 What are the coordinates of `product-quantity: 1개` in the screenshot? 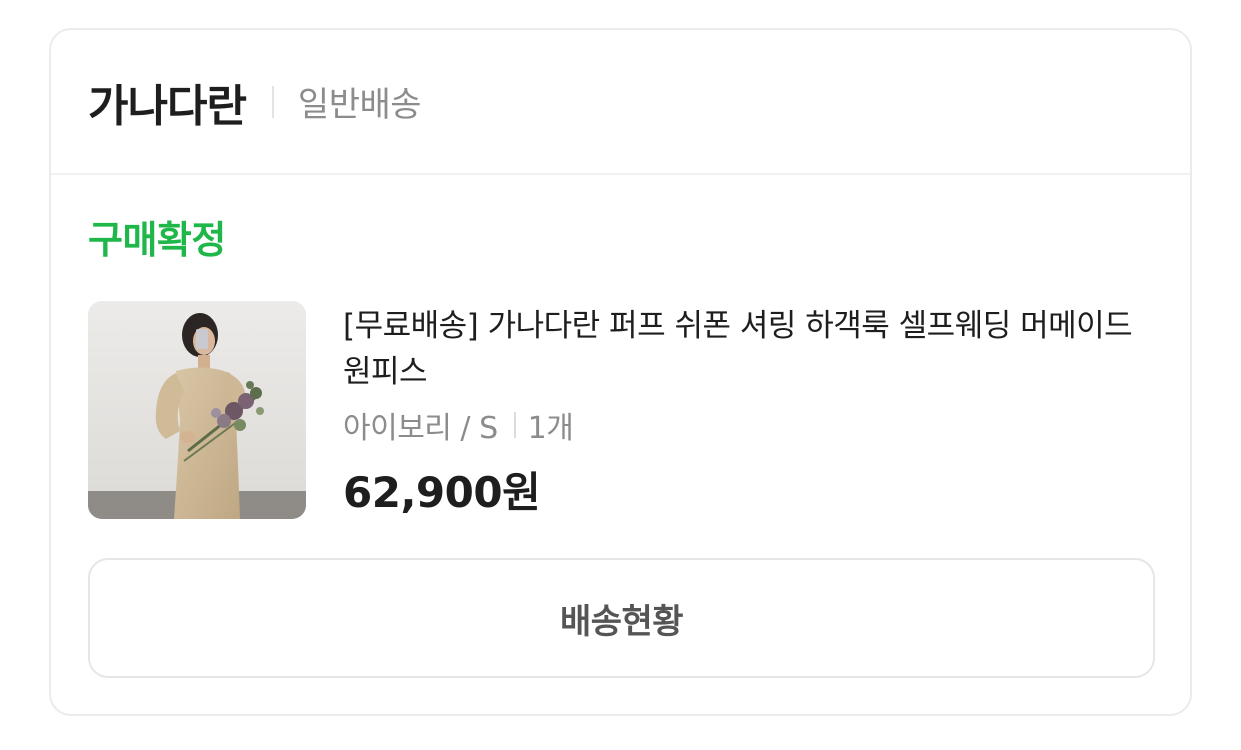 It's located at (550, 428).